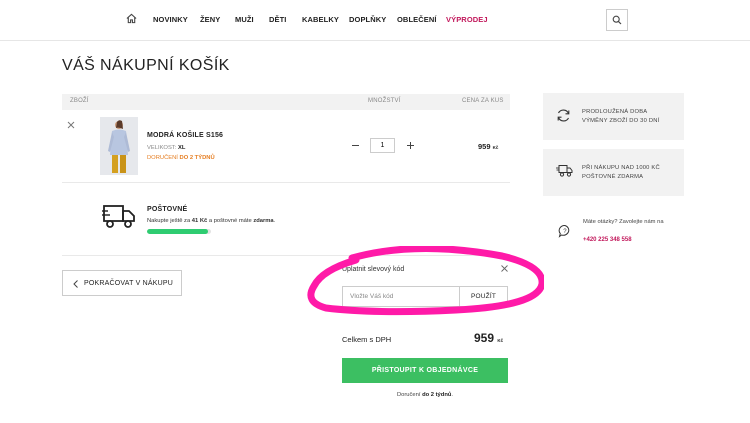 This screenshot has width=750, height=423. What do you see at coordinates (613, 177) in the screenshot?
I see `free-shipping-line2: POŠTOVNÉ ZDARMA` at bounding box center [613, 177].